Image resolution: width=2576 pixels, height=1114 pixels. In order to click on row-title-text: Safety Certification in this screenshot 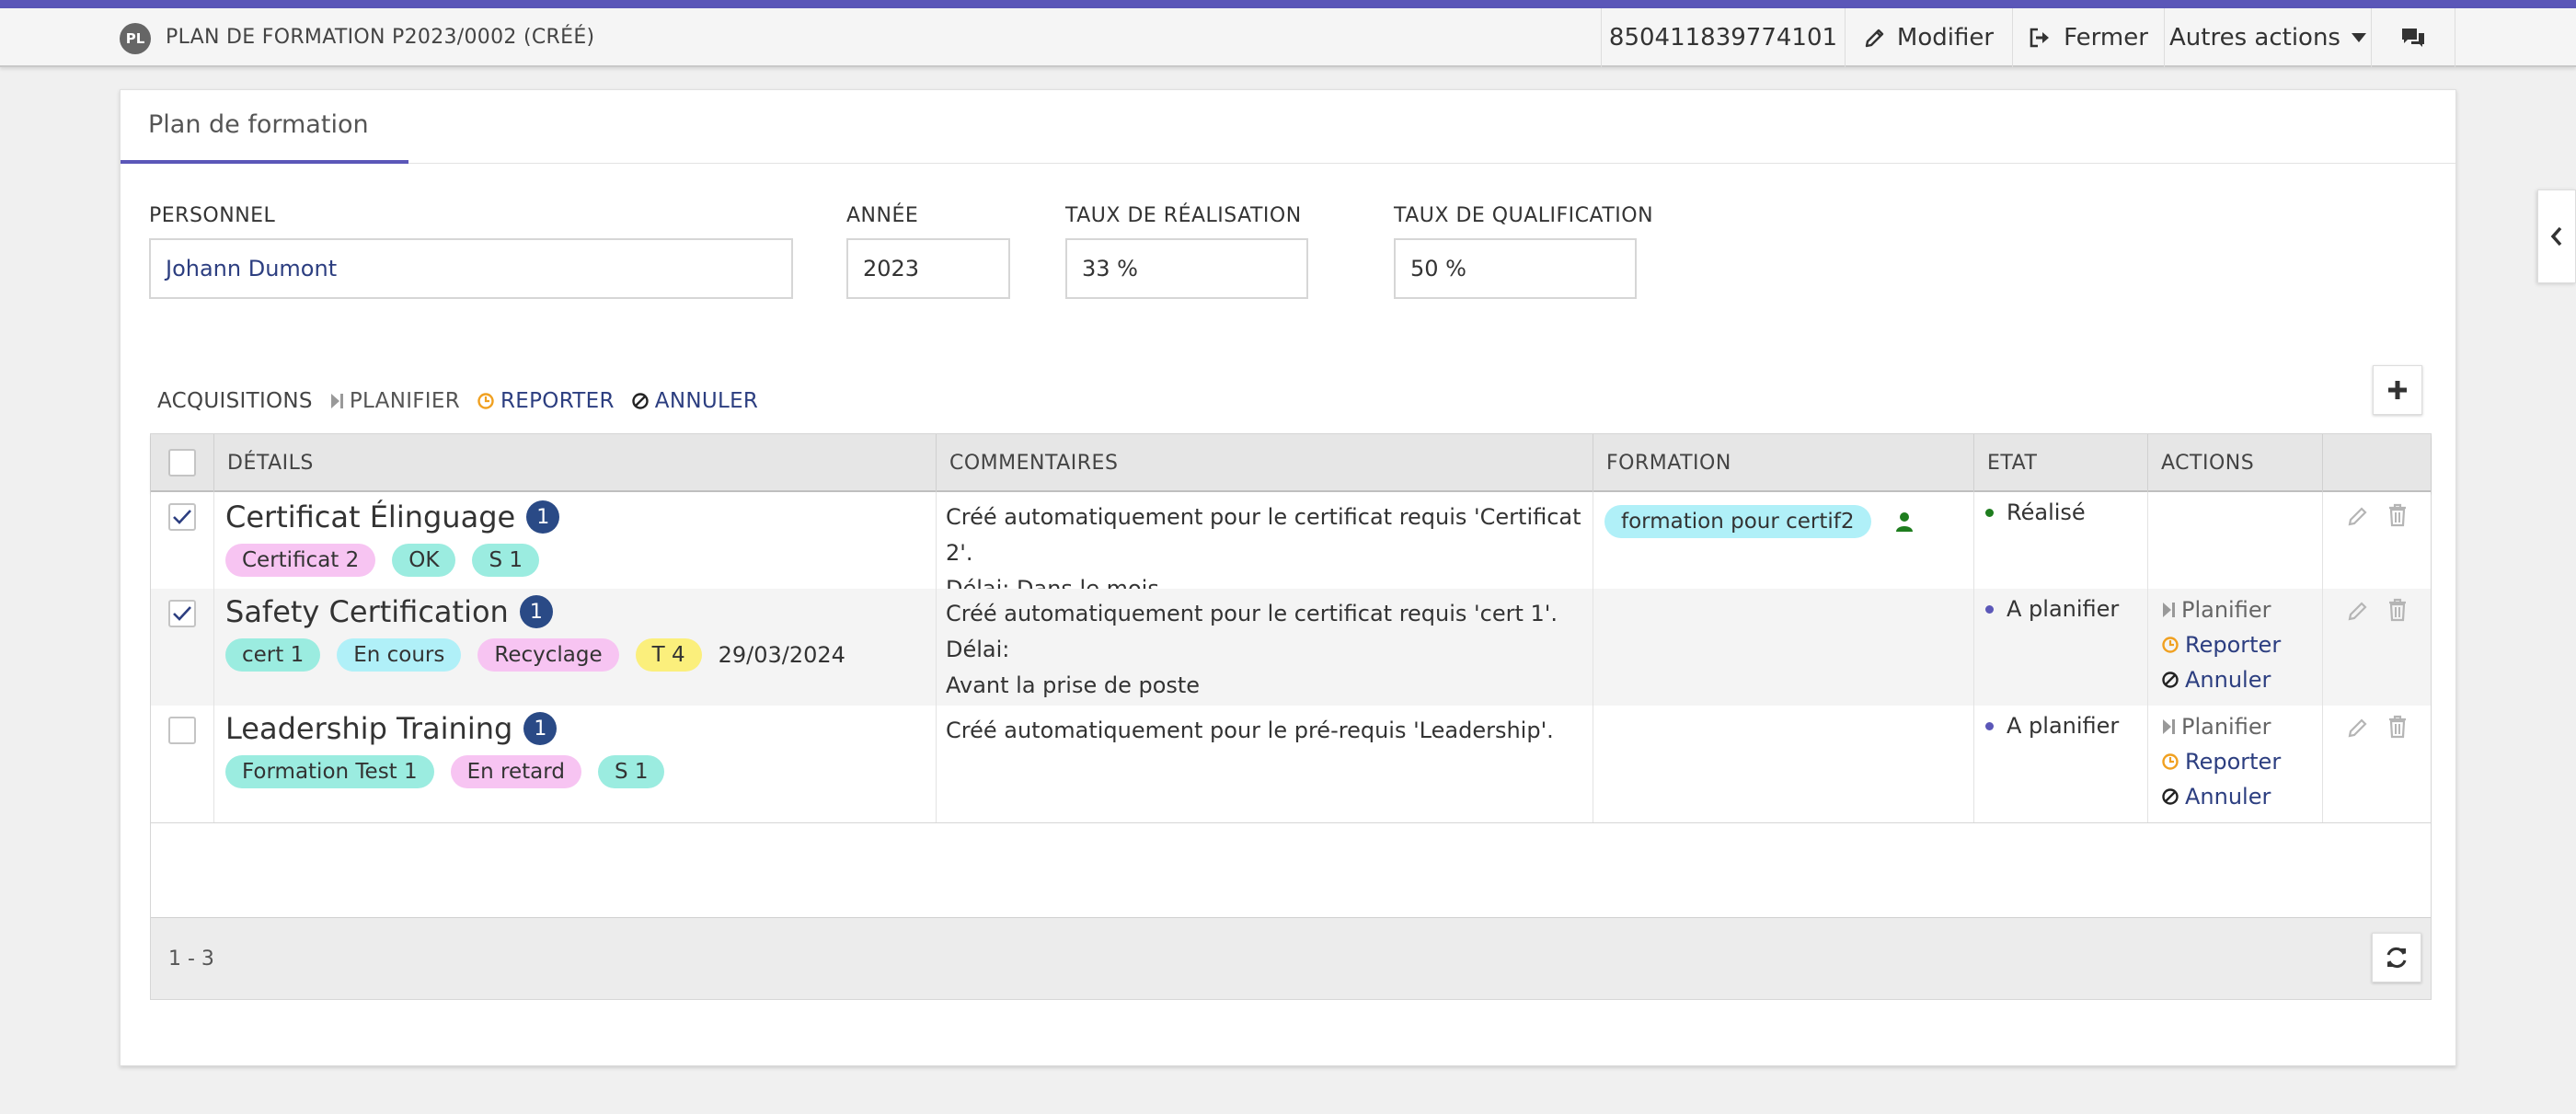, I will do `click(367, 611)`.